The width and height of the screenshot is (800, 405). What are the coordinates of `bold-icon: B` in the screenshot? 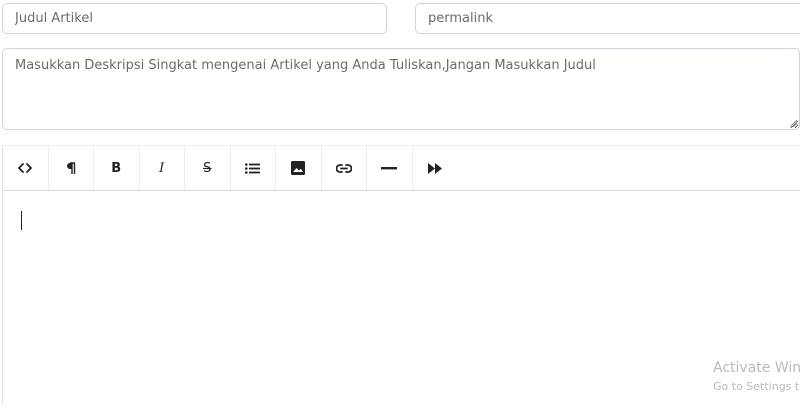 It's located at (116, 168).